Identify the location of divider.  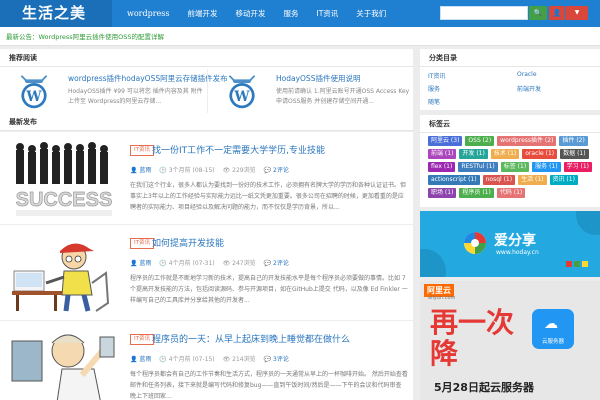
(207, 92).